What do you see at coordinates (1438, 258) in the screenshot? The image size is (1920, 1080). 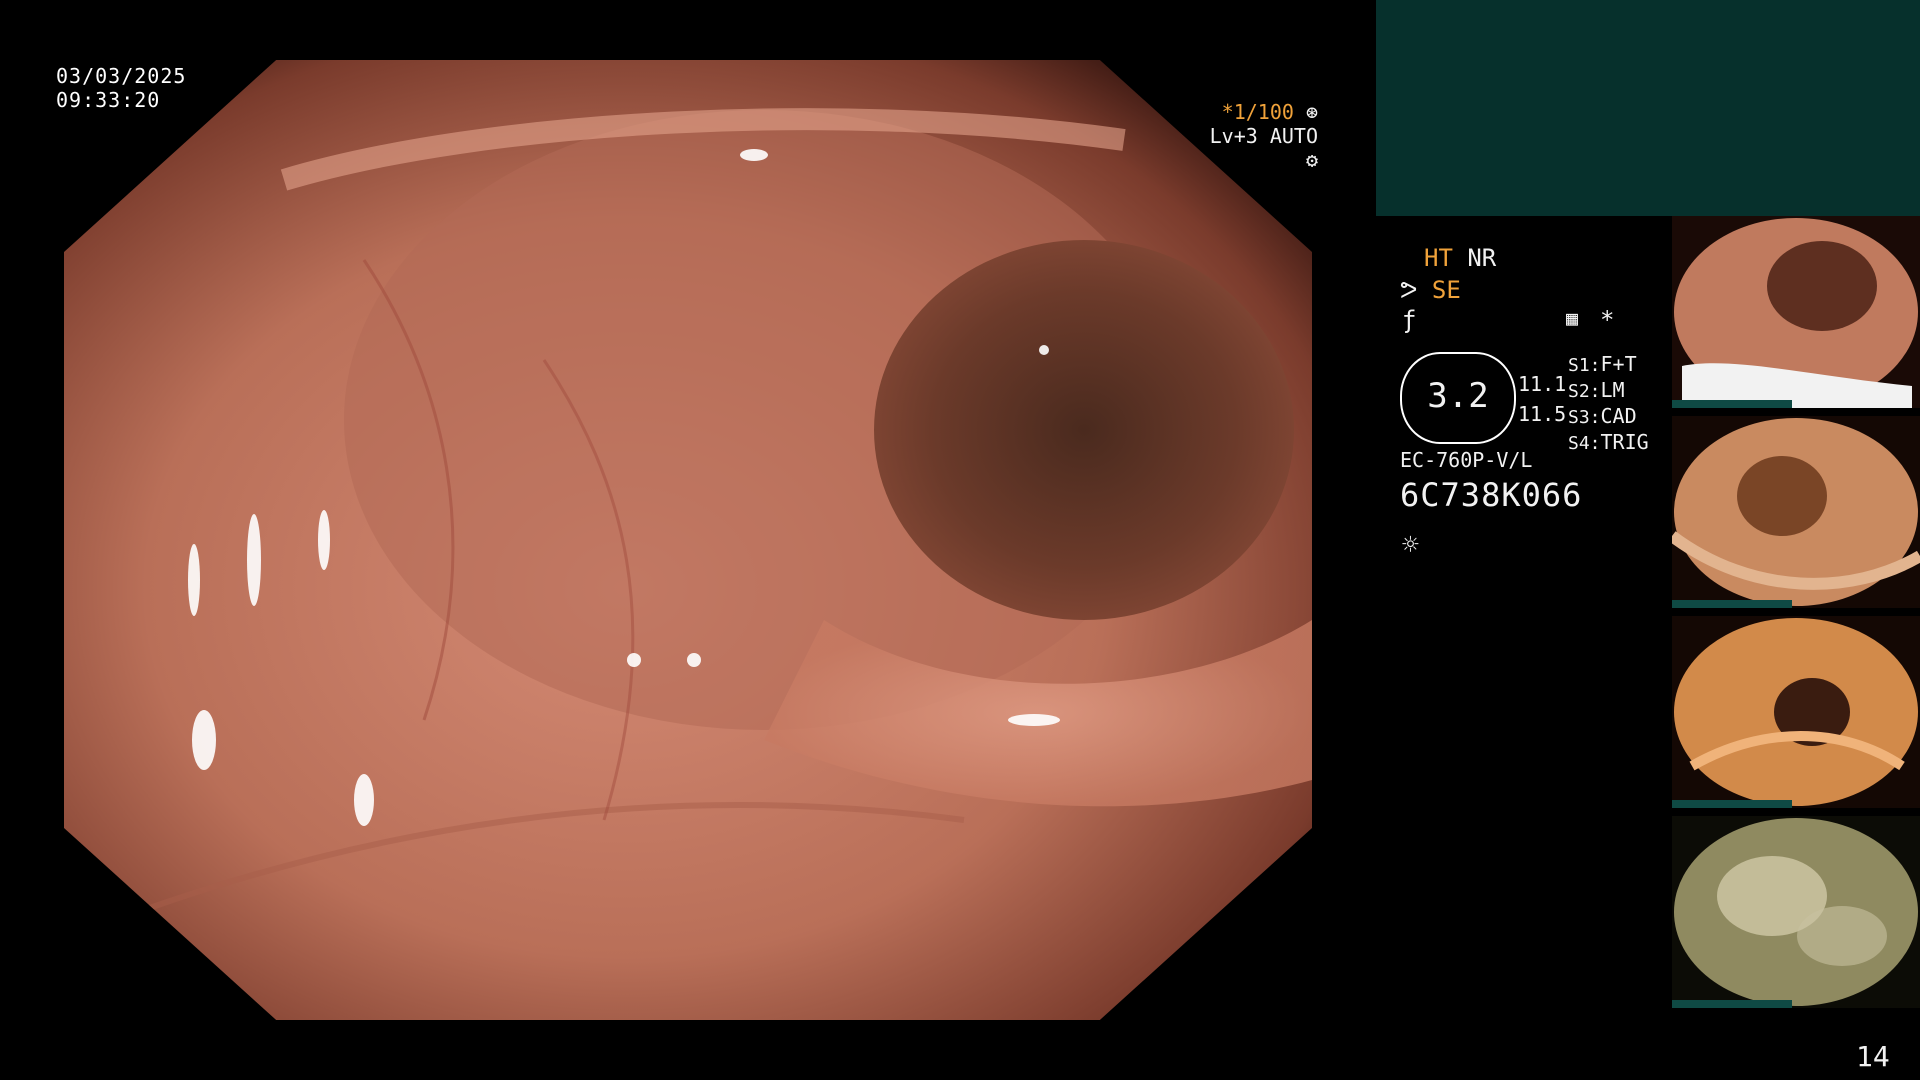 I see `mode-ht: HT` at bounding box center [1438, 258].